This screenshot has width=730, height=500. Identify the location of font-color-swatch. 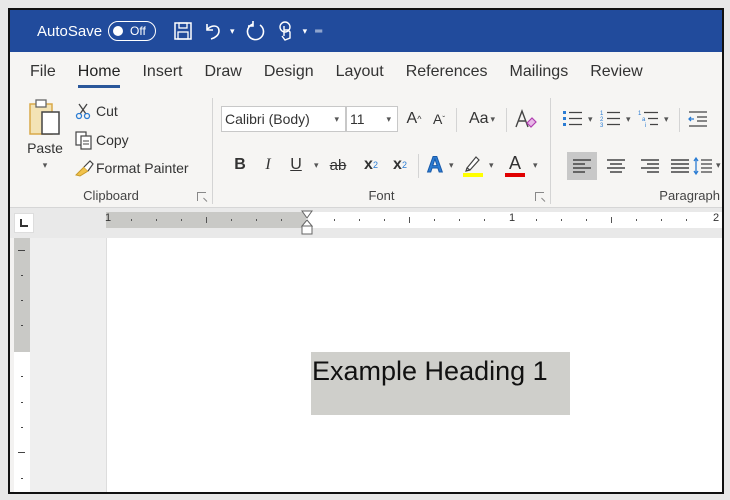
(515, 175).